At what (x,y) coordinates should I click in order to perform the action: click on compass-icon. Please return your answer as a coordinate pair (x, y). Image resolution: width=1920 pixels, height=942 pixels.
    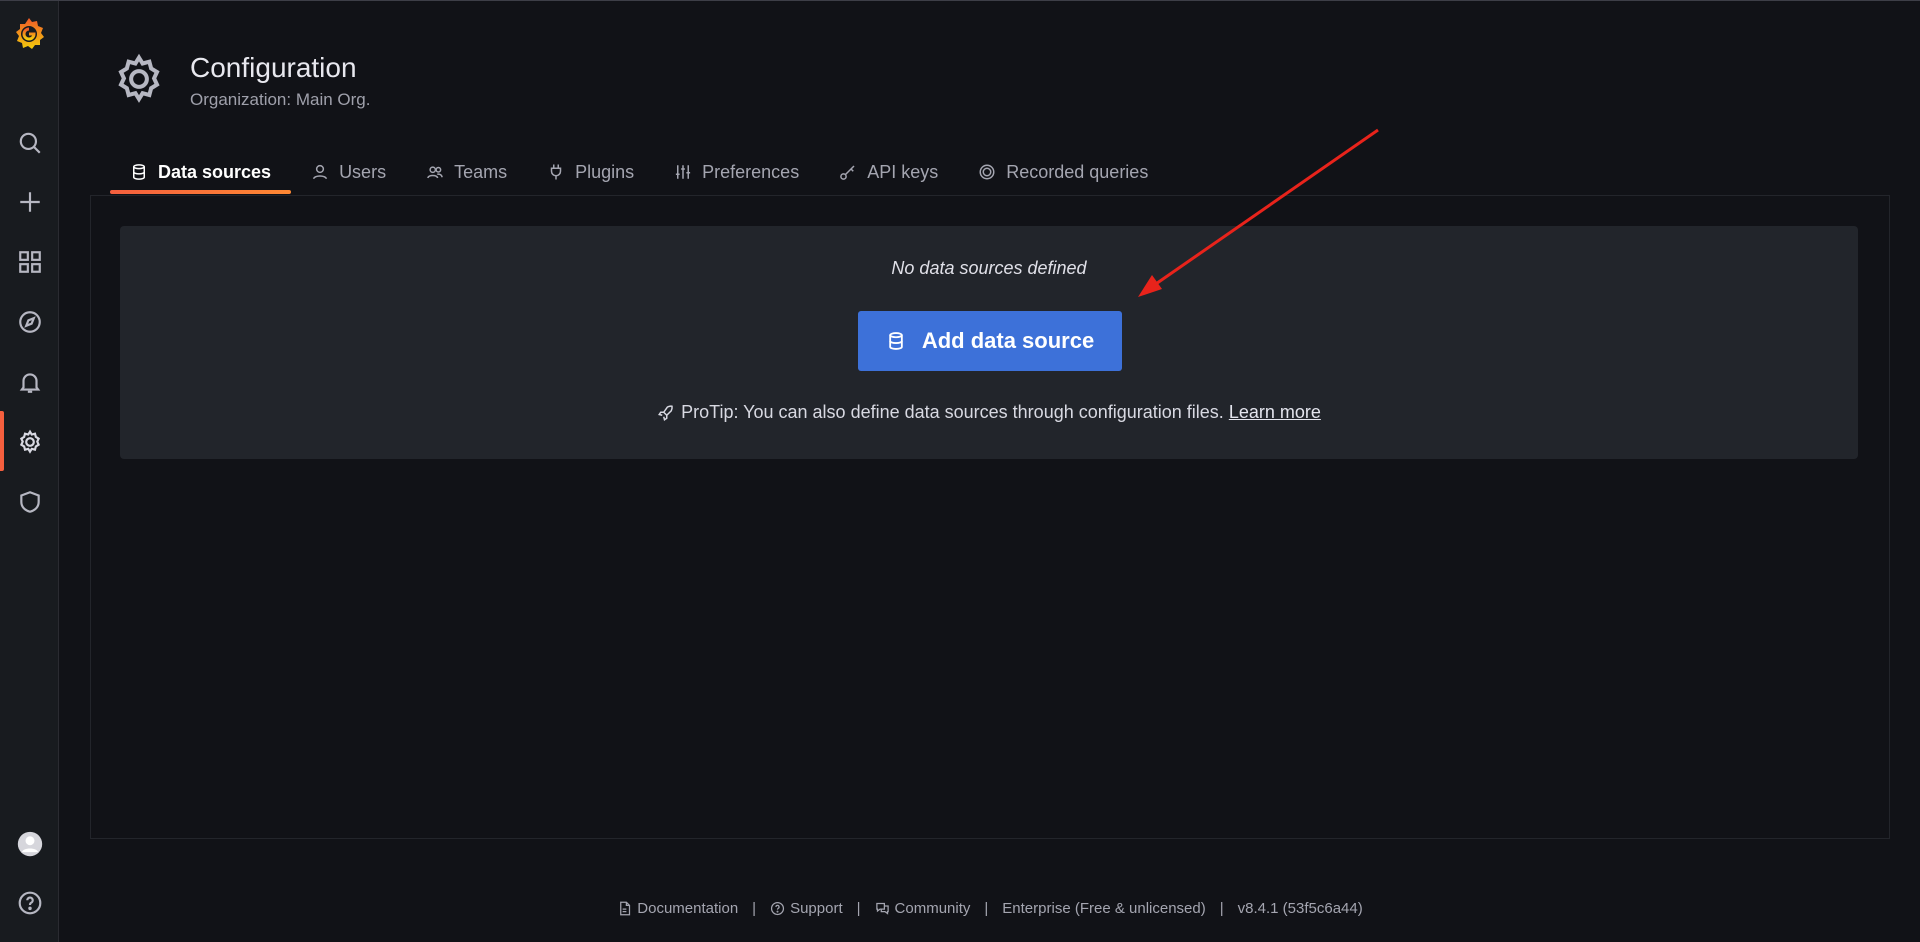
    Looking at the image, I should click on (29, 322).